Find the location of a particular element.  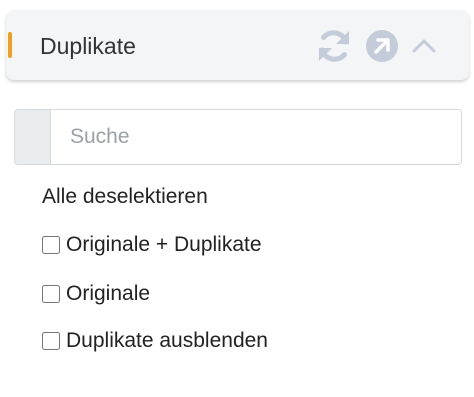

checkbox-originals is located at coordinates (51, 294).